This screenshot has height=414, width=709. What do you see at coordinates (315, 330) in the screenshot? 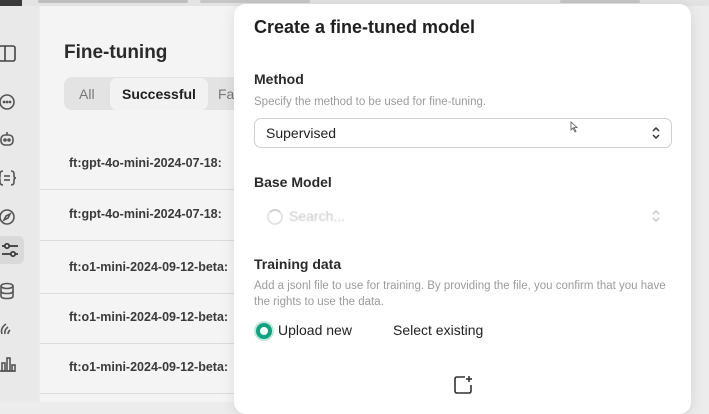
I see `upload-new-label: Upload new` at bounding box center [315, 330].